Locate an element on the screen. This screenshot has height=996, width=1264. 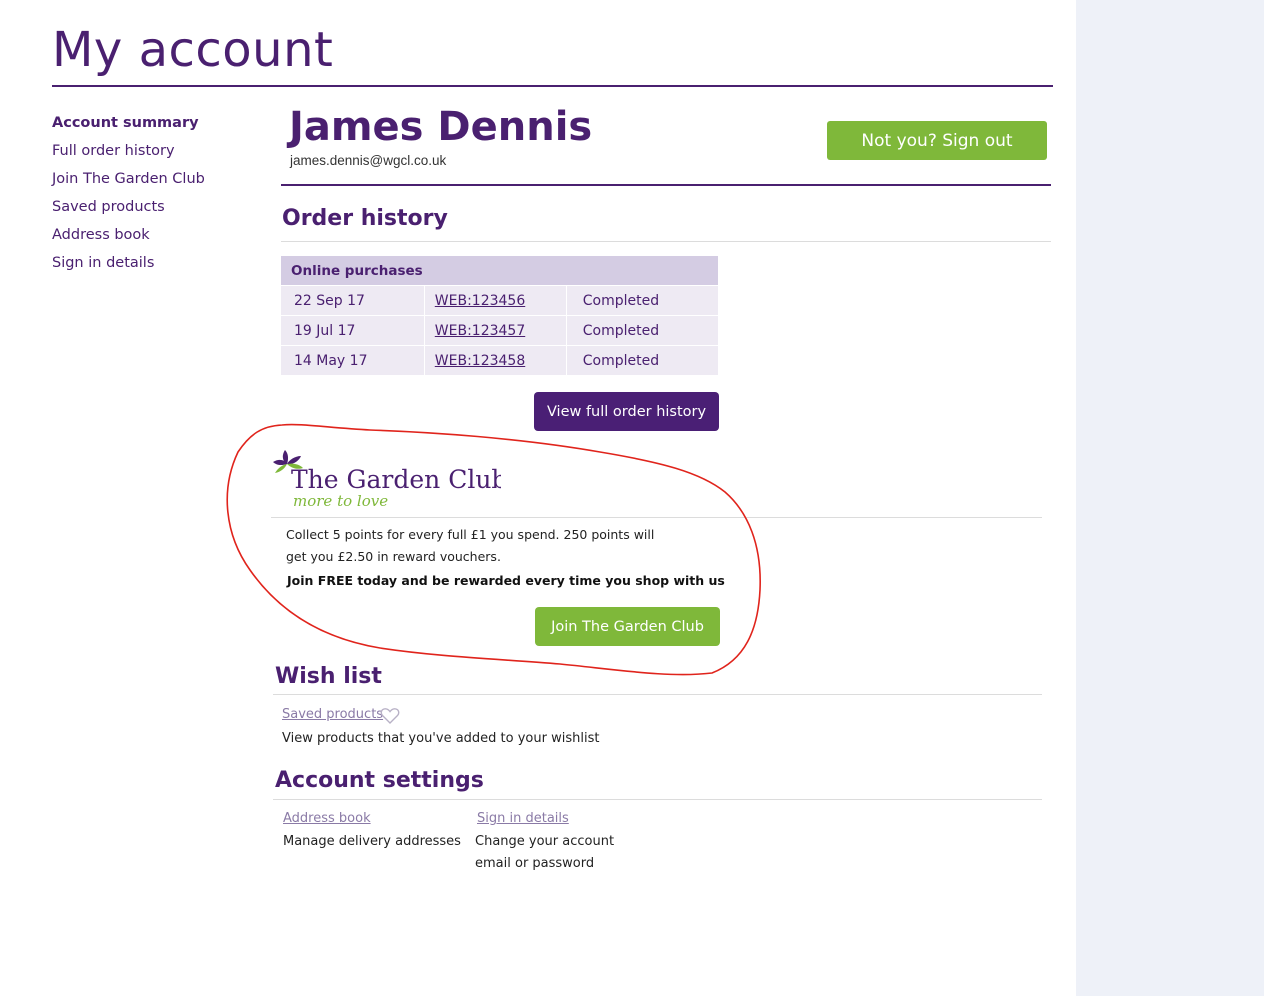
garden-club-logo: The Garden Club more to love is located at coordinates (387, 480).